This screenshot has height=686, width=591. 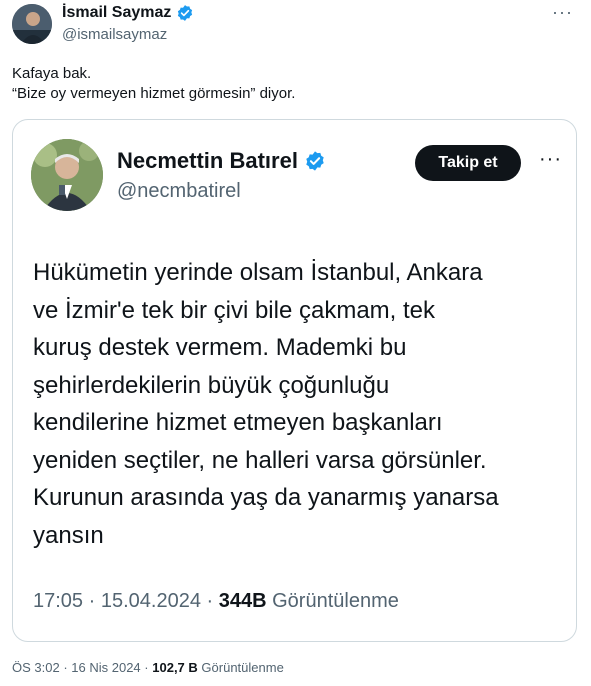 What do you see at coordinates (175, 667) in the screenshot?
I see `tweet-views-count: 102,7 B` at bounding box center [175, 667].